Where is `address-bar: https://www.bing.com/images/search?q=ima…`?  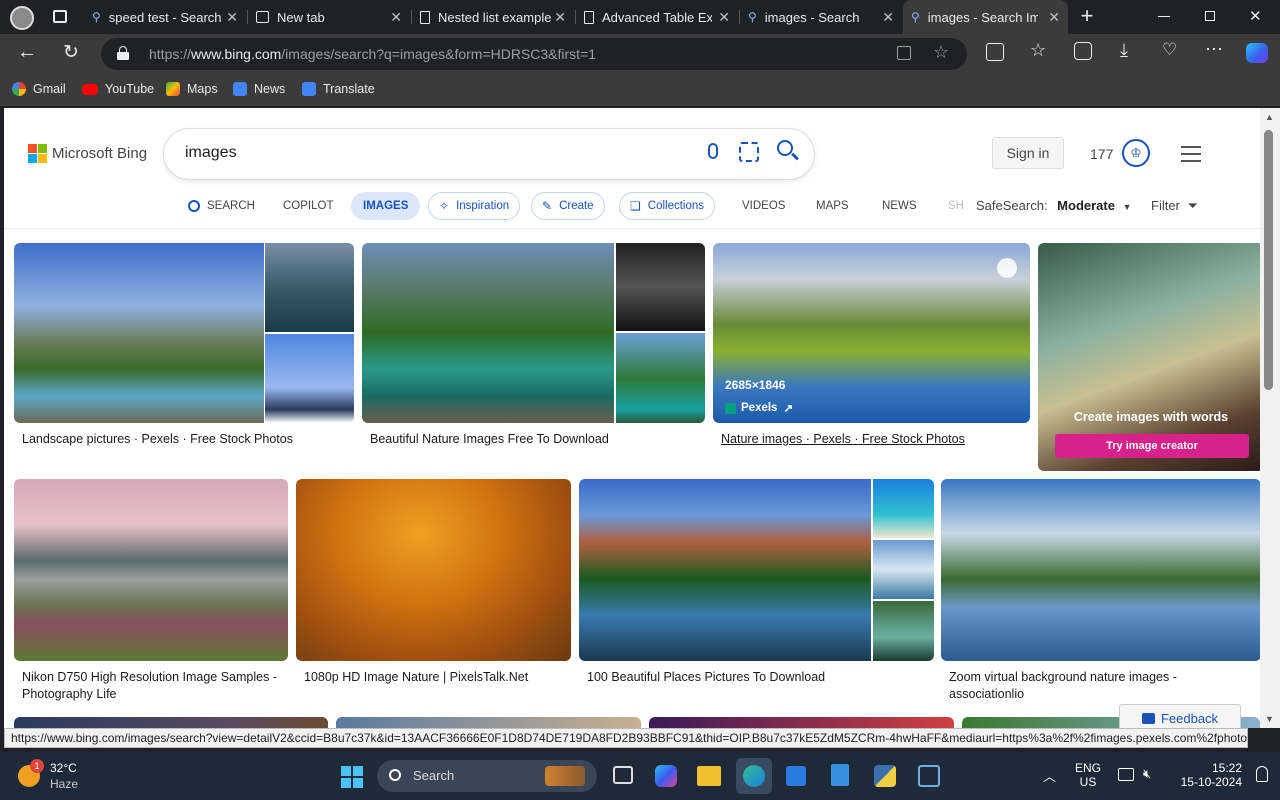
address-bar: https://www.bing.com/images/search?q=ima… is located at coordinates (534, 54).